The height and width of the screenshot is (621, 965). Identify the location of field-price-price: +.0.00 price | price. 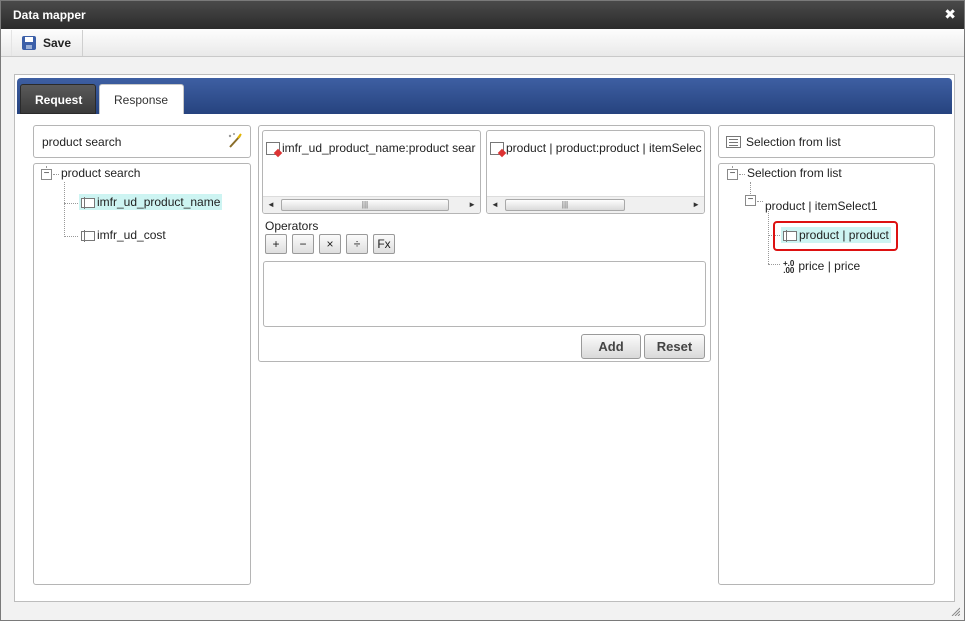
(821, 266).